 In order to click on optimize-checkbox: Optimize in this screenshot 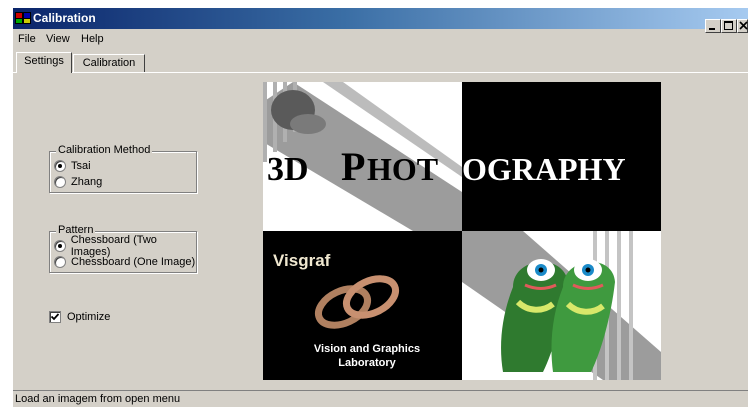, I will do `click(79, 317)`.